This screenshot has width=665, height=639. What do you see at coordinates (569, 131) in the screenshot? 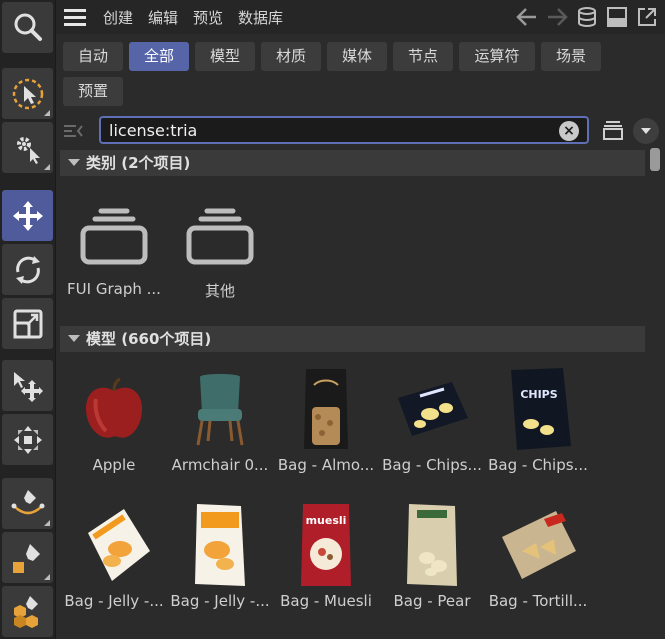
I see `clear-search-icon: ×` at bounding box center [569, 131].